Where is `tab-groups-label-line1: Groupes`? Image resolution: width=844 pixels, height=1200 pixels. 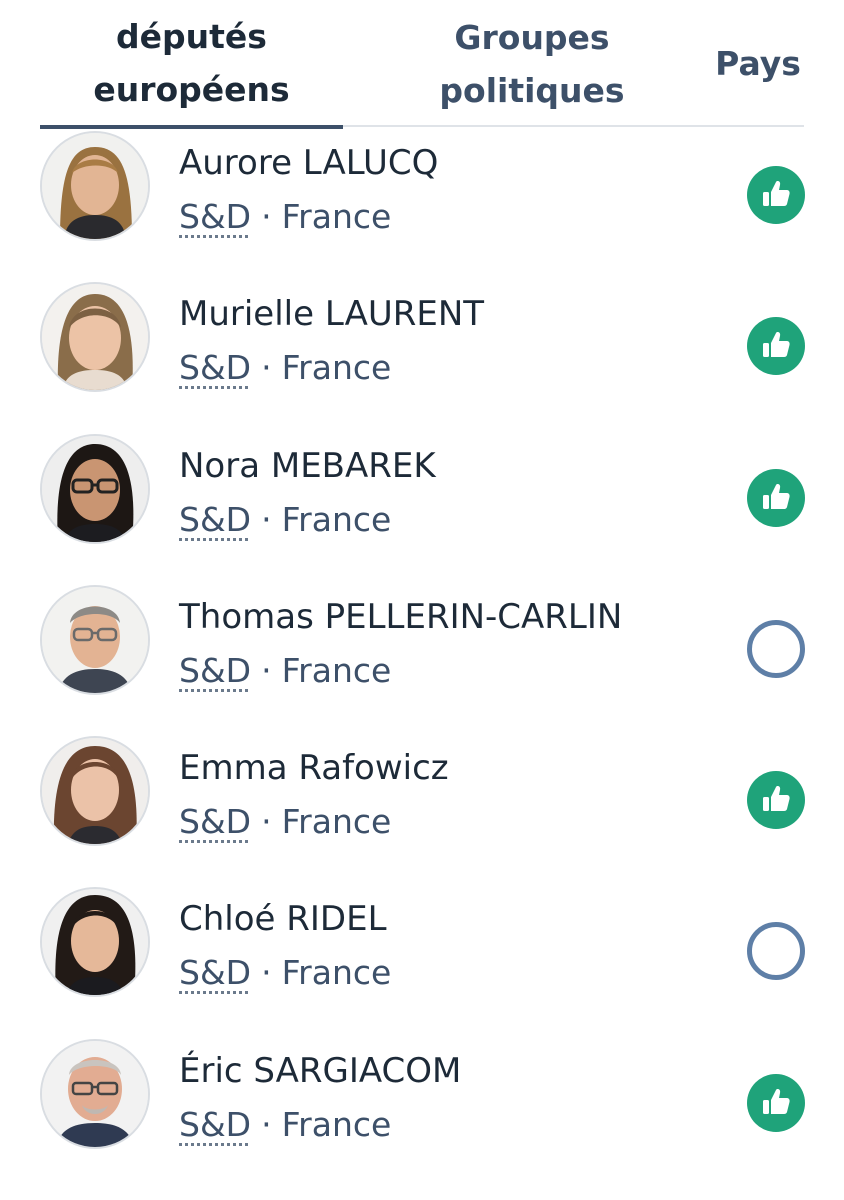 tab-groups-label-line1: Groupes is located at coordinates (532, 37).